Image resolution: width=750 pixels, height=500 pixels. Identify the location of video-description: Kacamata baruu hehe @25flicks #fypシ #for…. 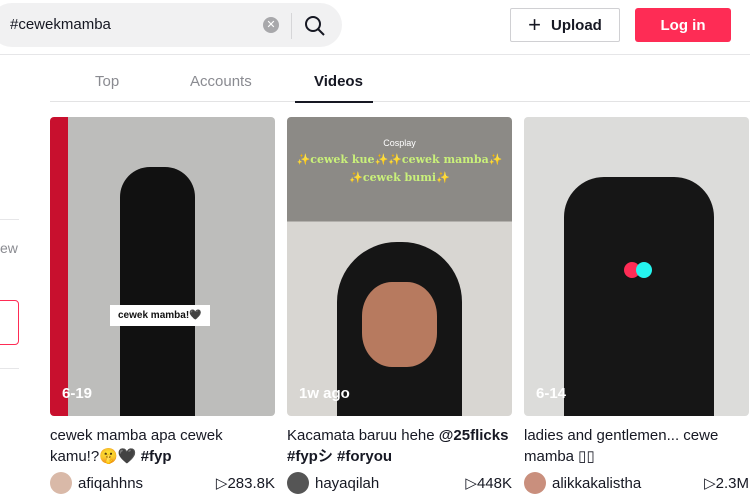
(398, 446).